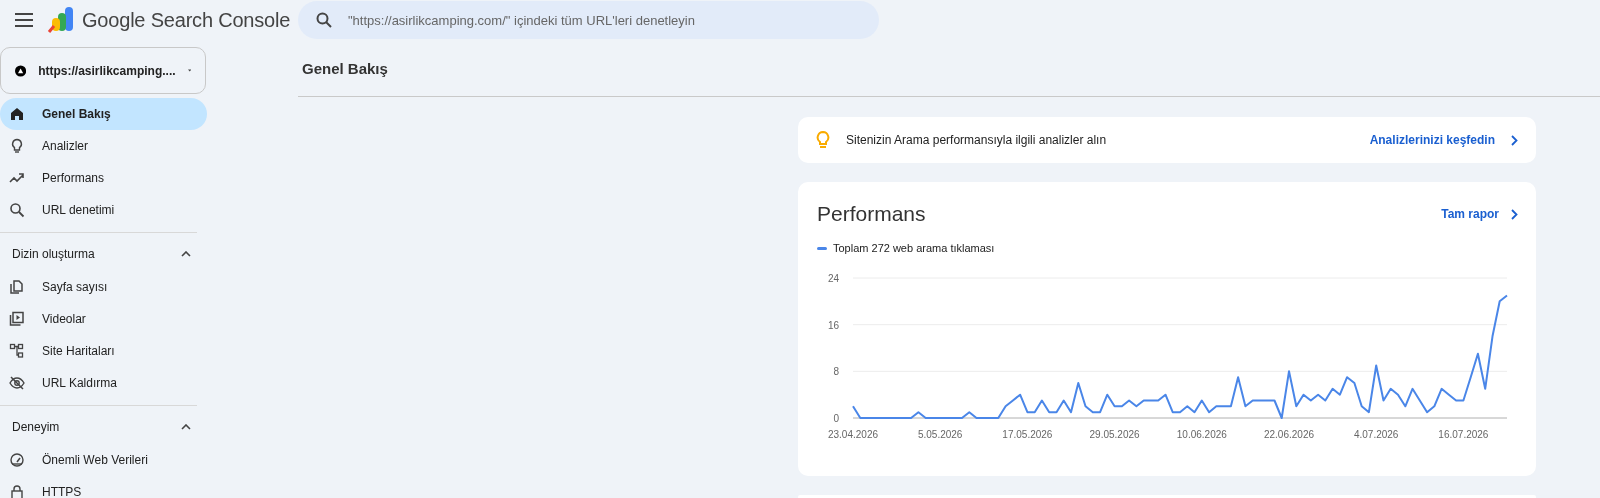 This screenshot has width=1600, height=498. I want to click on y-tick-label: 16, so click(833, 325).